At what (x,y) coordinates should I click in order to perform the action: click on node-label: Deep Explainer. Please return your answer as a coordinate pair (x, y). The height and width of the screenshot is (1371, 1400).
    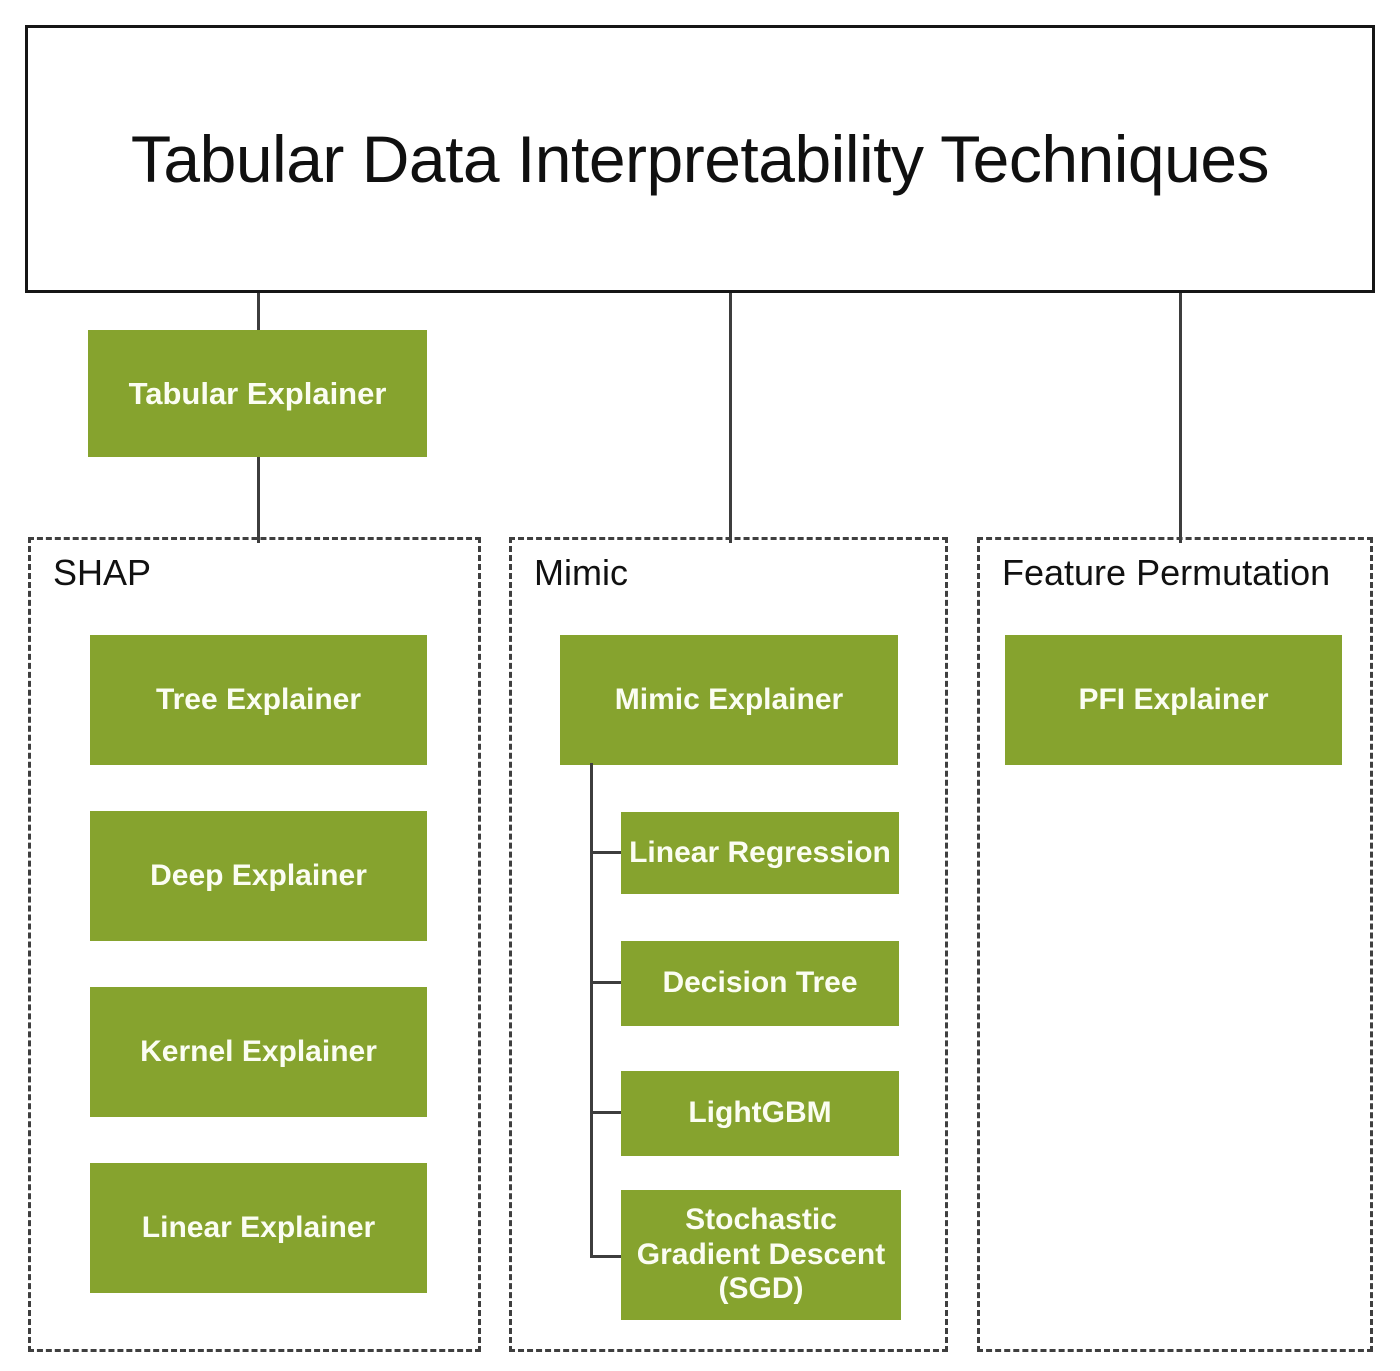
    Looking at the image, I should click on (258, 875).